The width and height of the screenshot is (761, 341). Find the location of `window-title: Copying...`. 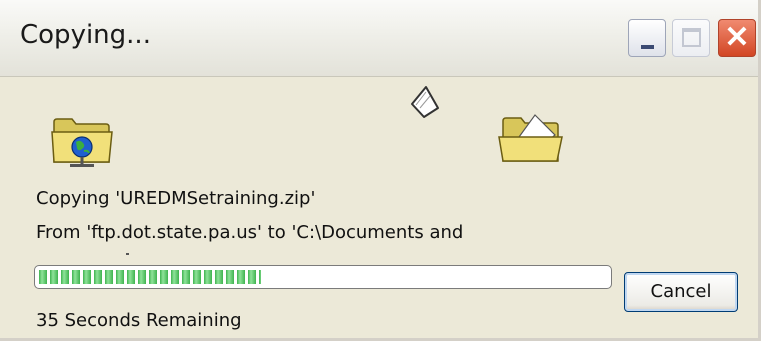

window-title: Copying... is located at coordinates (85, 35).